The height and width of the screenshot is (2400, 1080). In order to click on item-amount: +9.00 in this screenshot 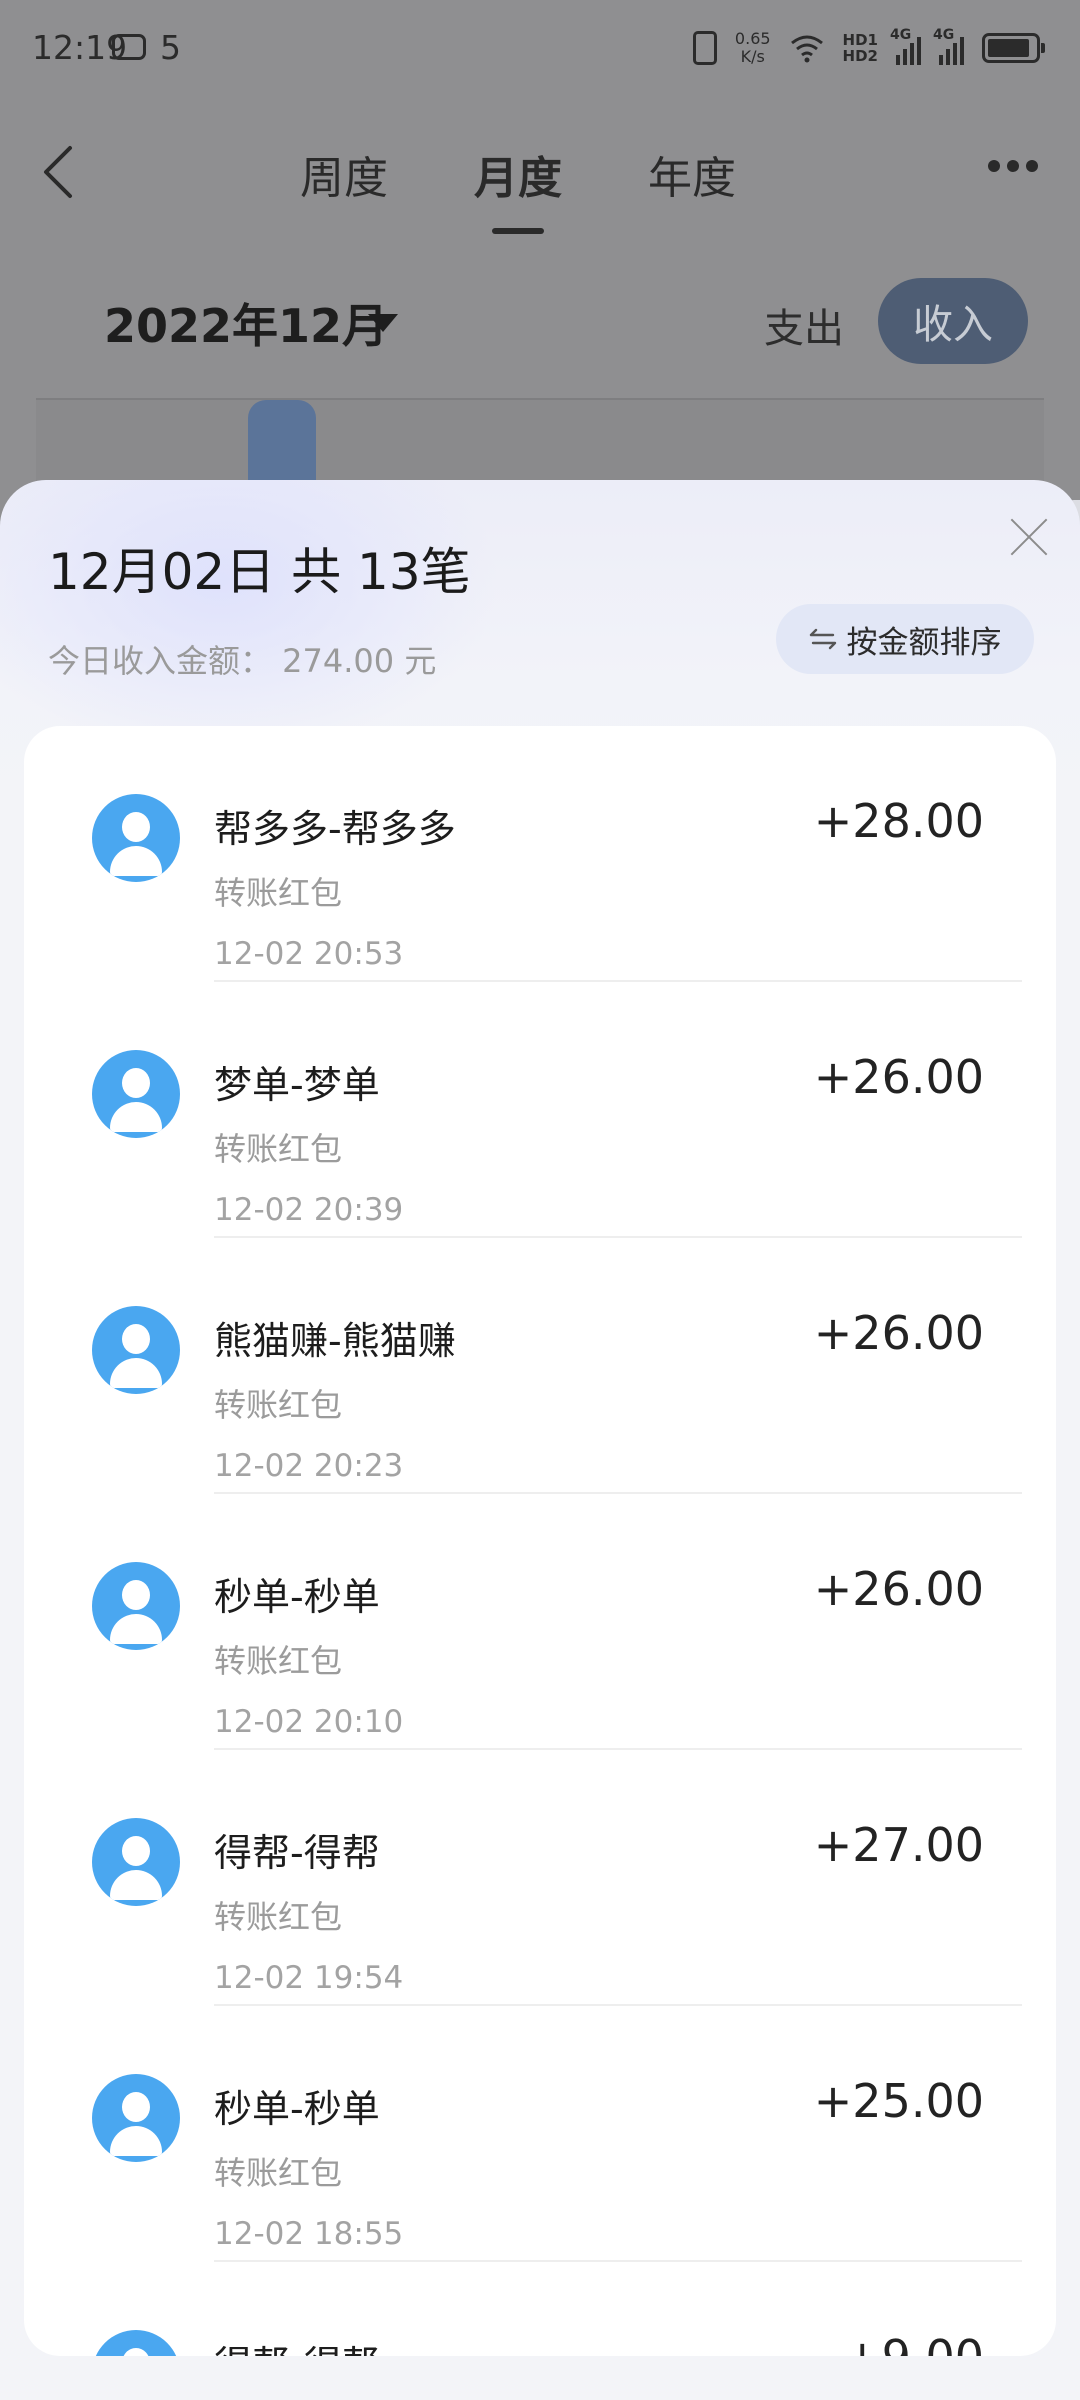, I will do `click(913, 2343)`.